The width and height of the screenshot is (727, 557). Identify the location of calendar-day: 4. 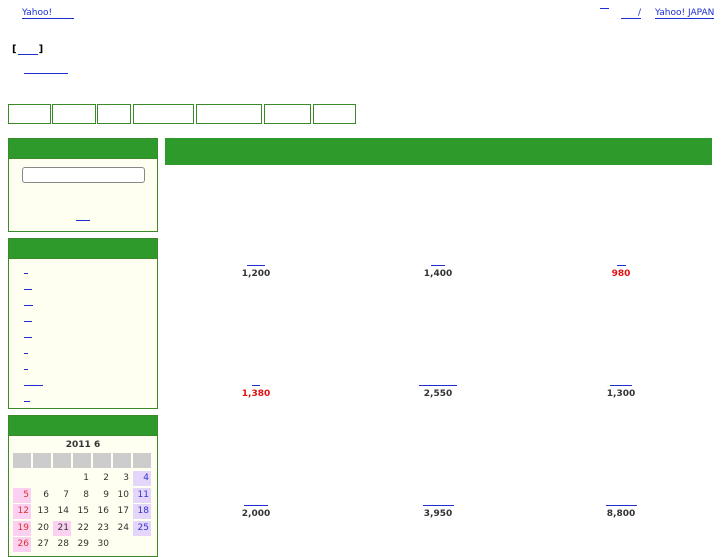
(142, 478).